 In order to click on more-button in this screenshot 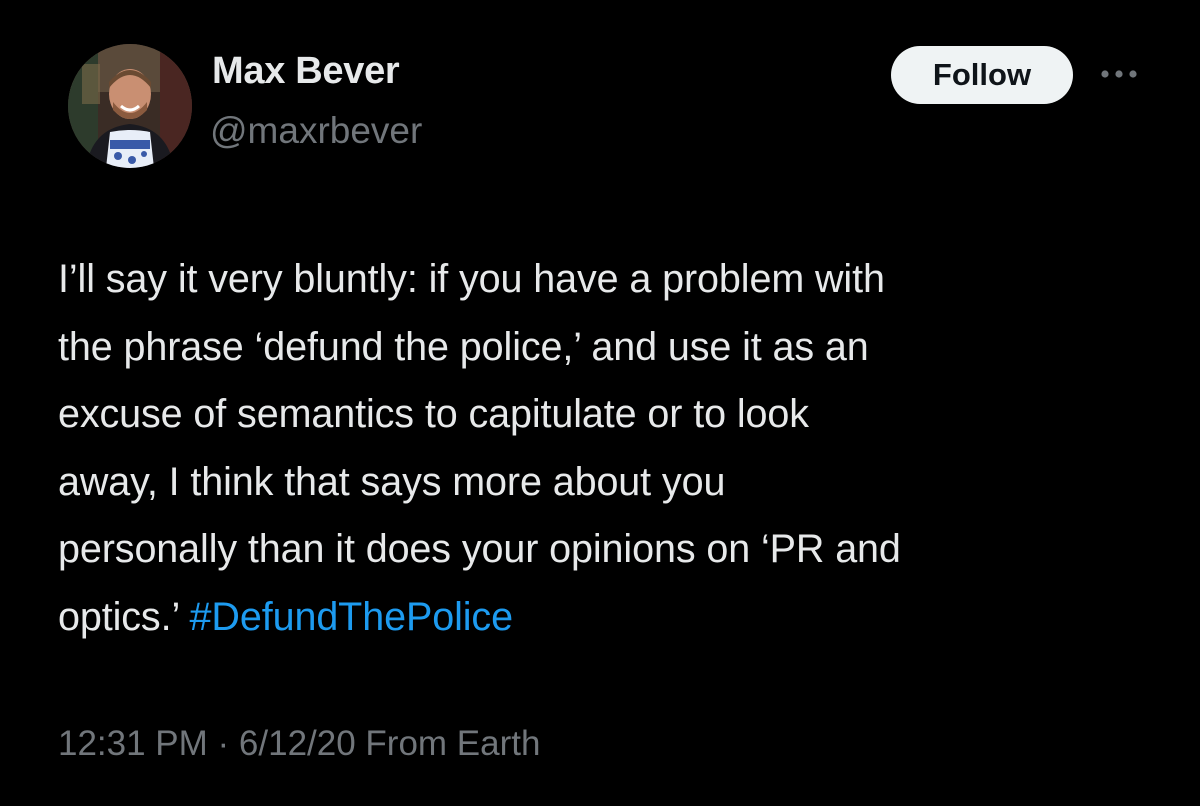, I will do `click(1119, 74)`.